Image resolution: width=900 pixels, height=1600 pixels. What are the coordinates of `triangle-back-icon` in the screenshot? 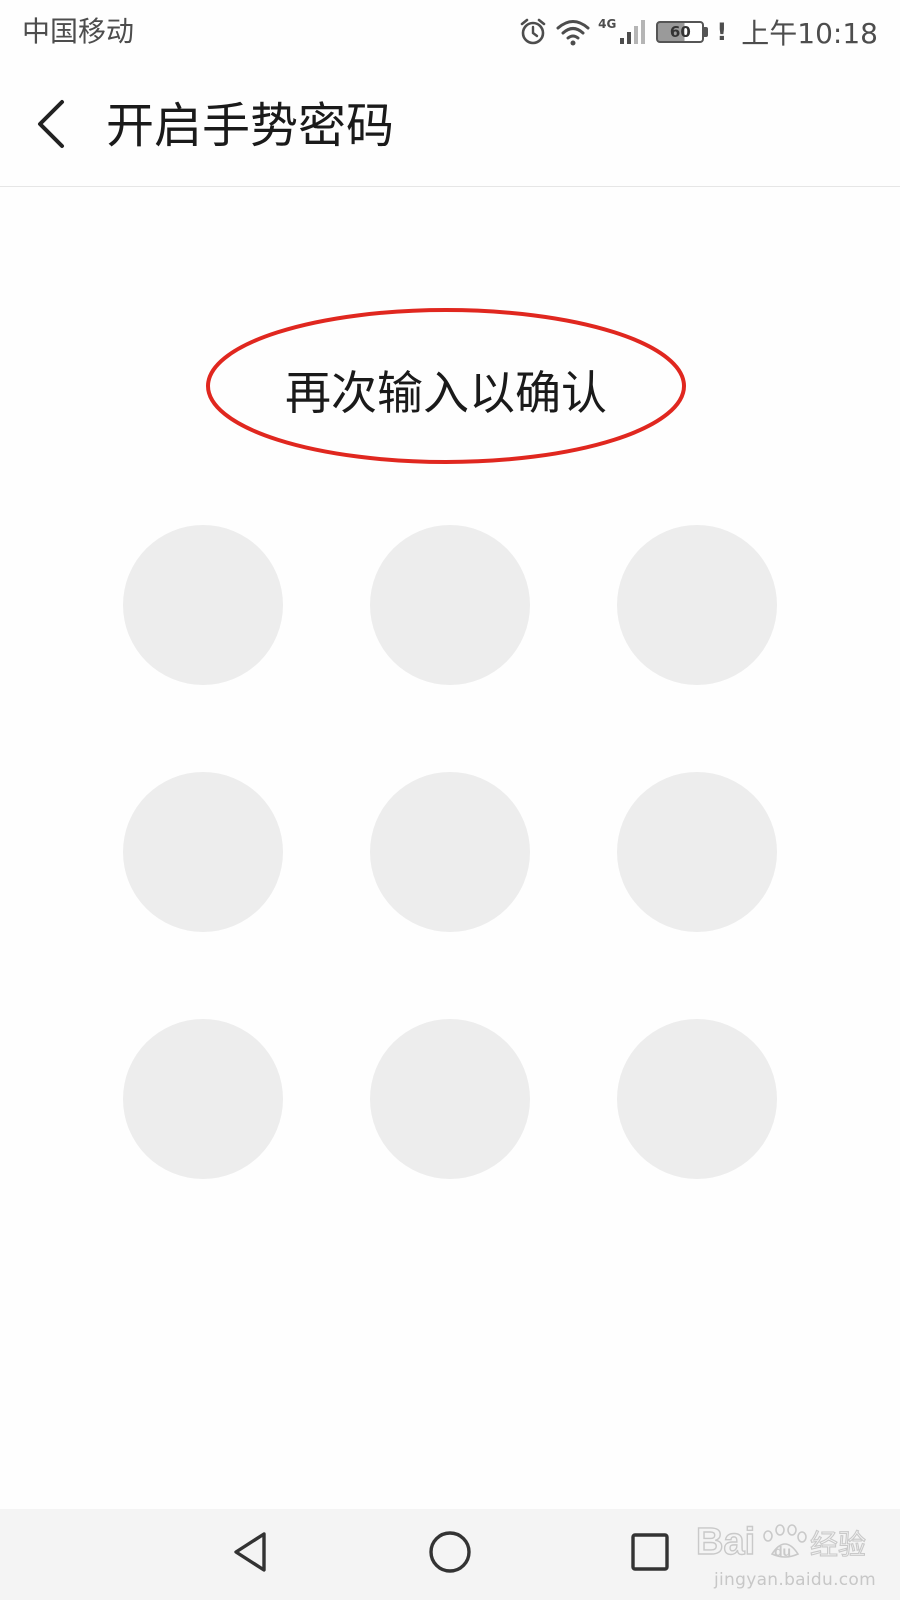 It's located at (250, 1554).